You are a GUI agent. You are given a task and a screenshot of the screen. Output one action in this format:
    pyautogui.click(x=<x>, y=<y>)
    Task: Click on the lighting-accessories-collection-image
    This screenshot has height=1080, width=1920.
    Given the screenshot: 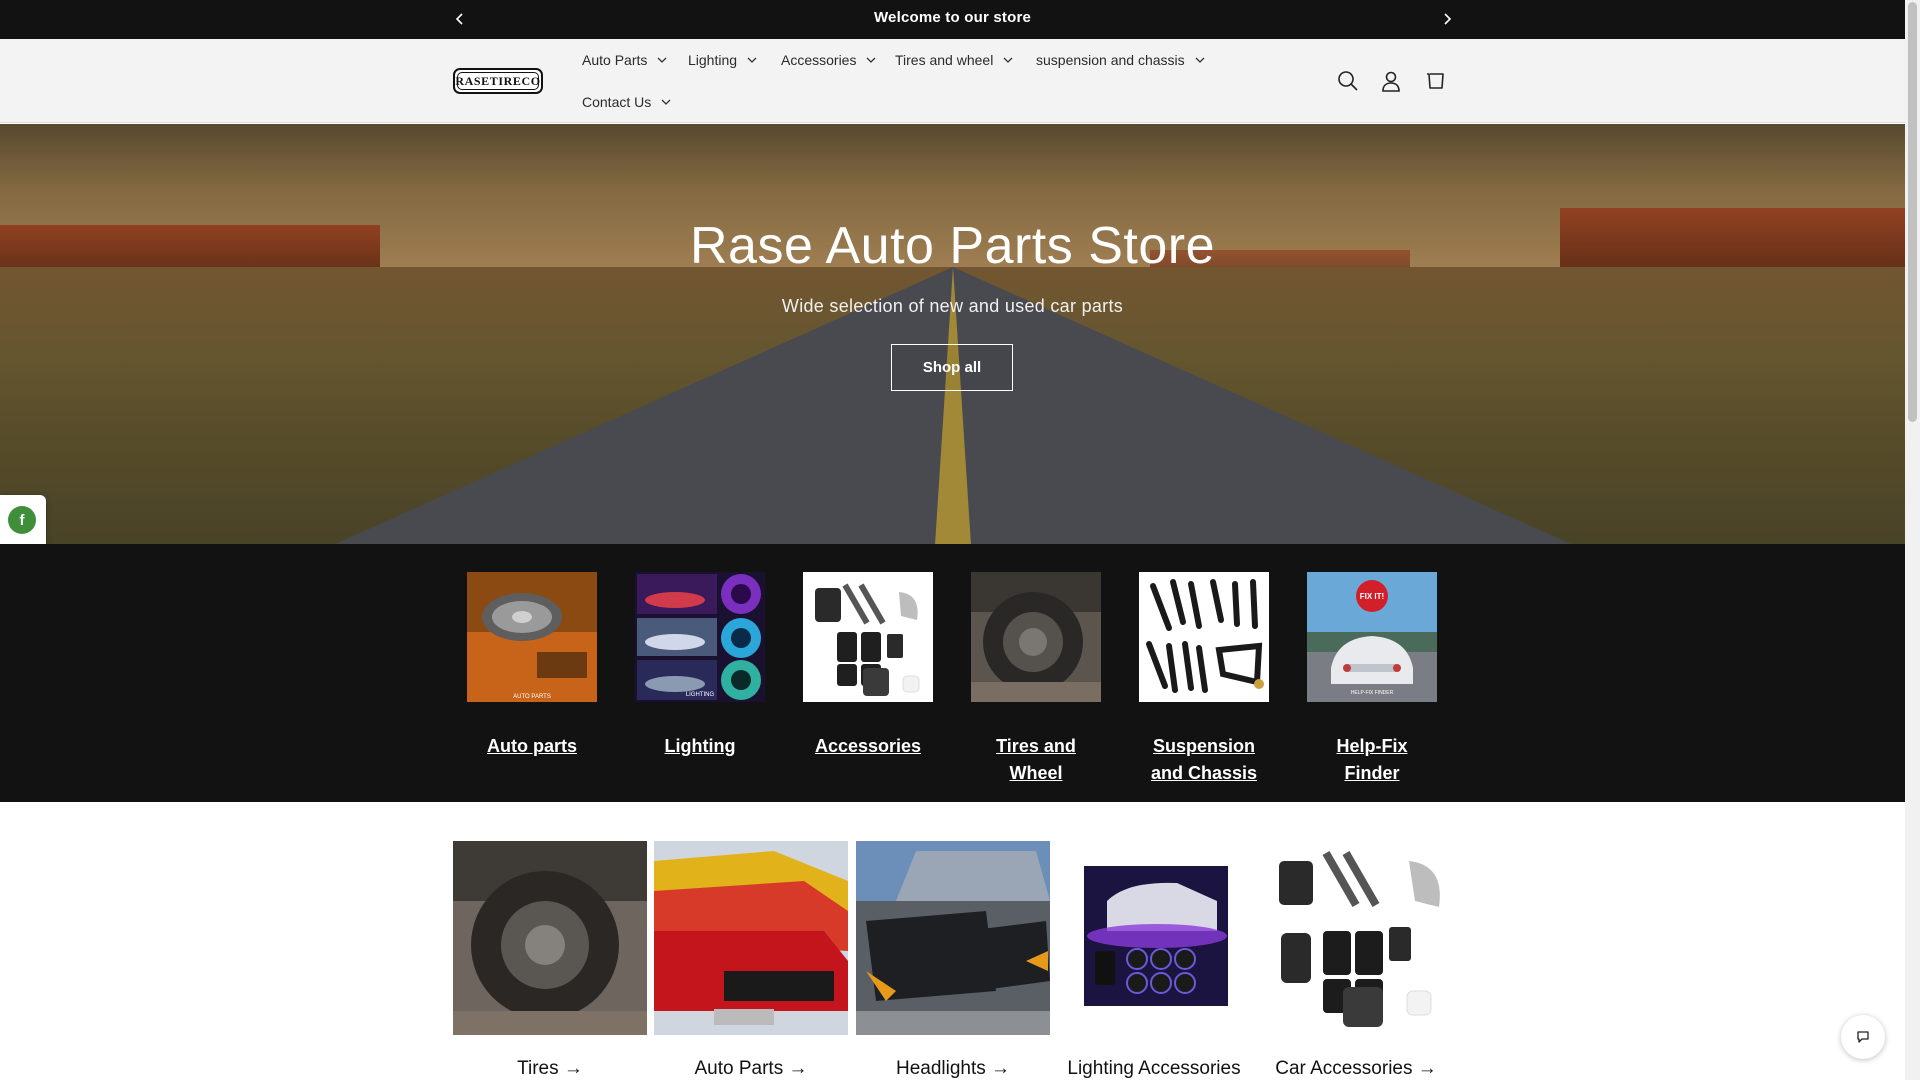 What is the action you would take?
    pyautogui.click(x=1154, y=938)
    